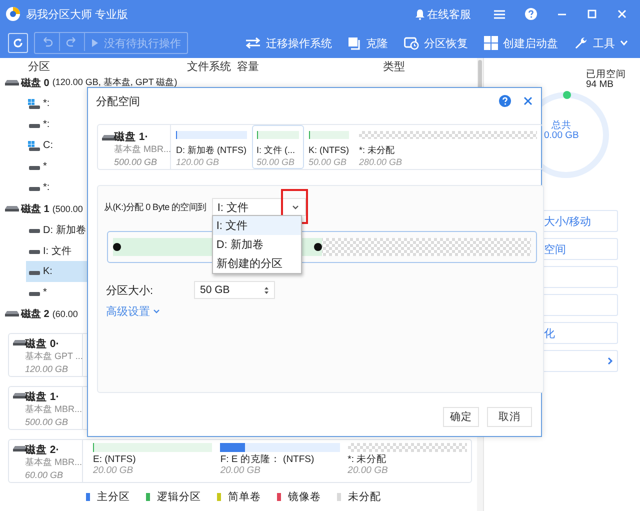  What do you see at coordinates (198, 162) in the screenshot?
I see `partition-size: 120.00 GB` at bounding box center [198, 162].